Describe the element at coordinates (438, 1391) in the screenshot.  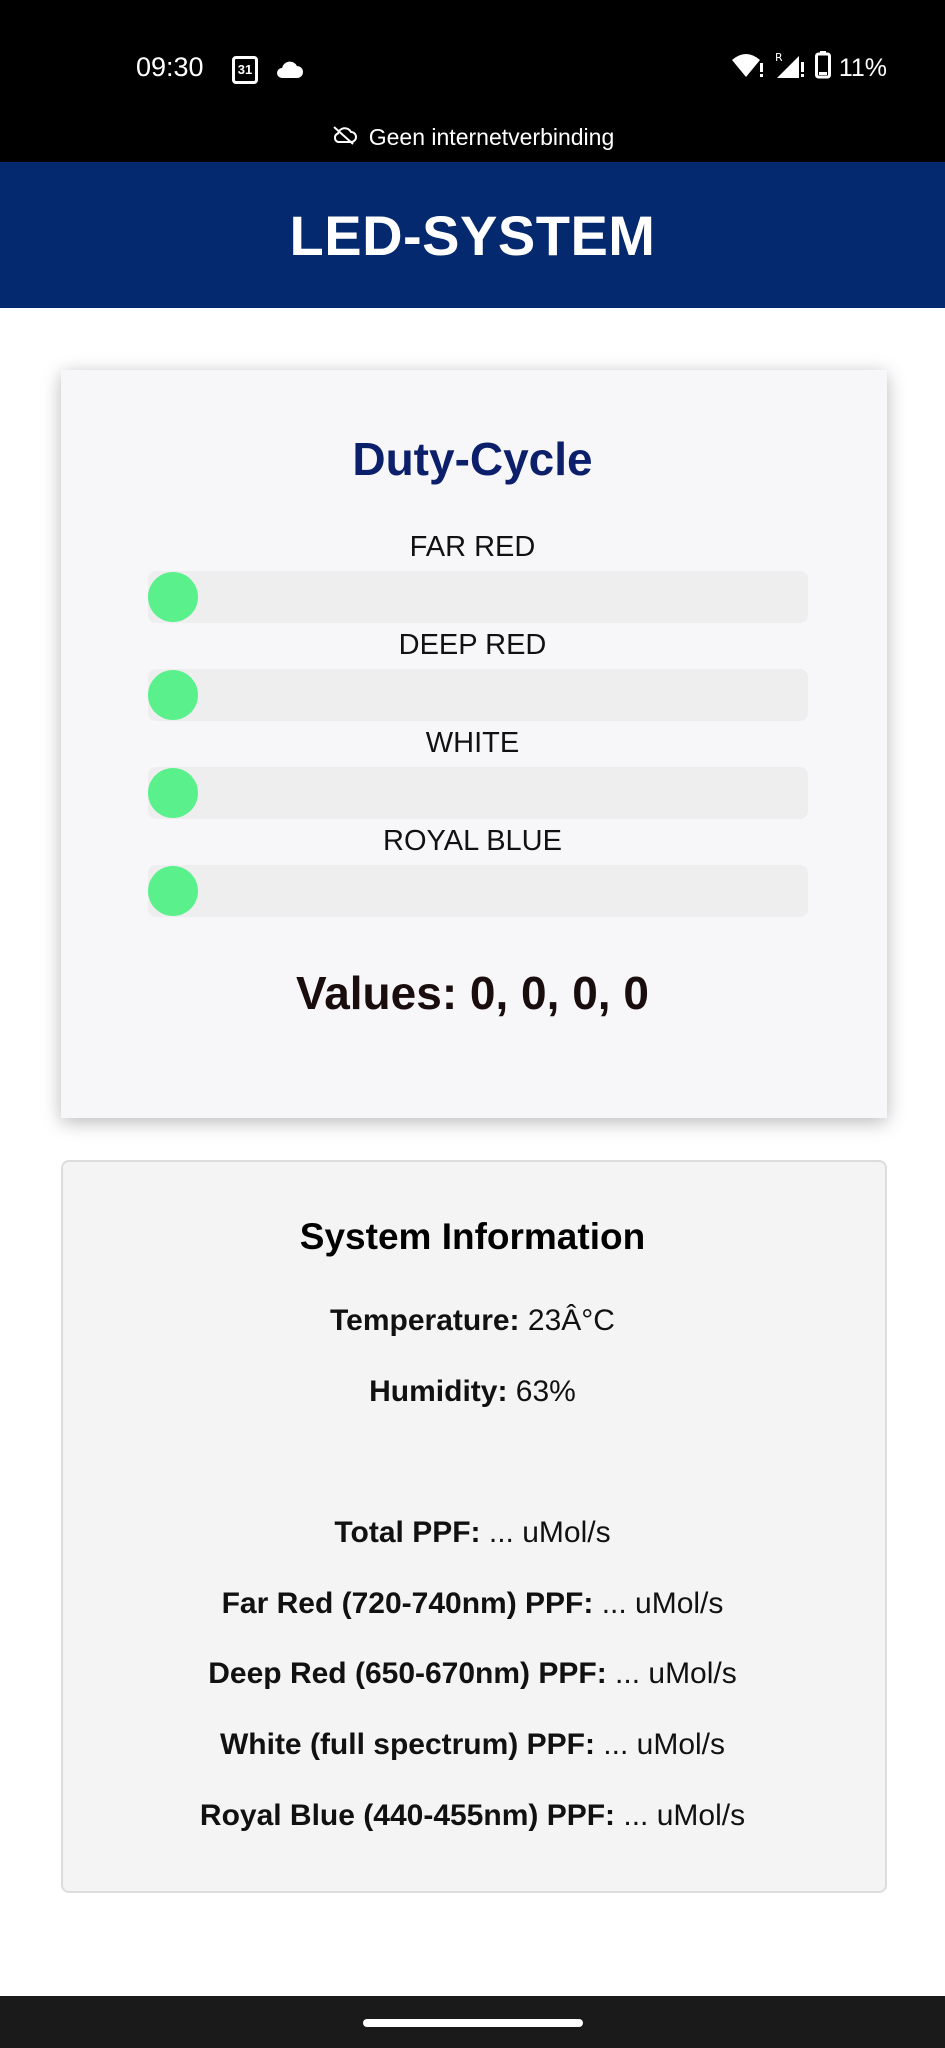
I see `humidity-label: Humidity:` at that location.